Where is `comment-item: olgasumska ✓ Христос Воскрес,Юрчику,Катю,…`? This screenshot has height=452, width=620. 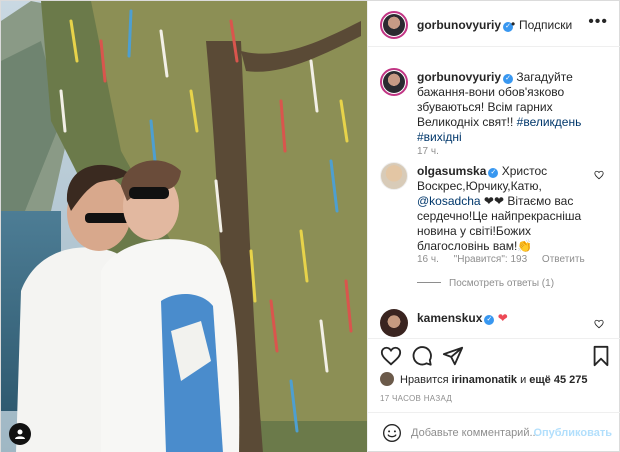
comment-item: olgasumska ✓ Христос Воскрес,Юрчику,Катю,… is located at coordinates (494, 230).